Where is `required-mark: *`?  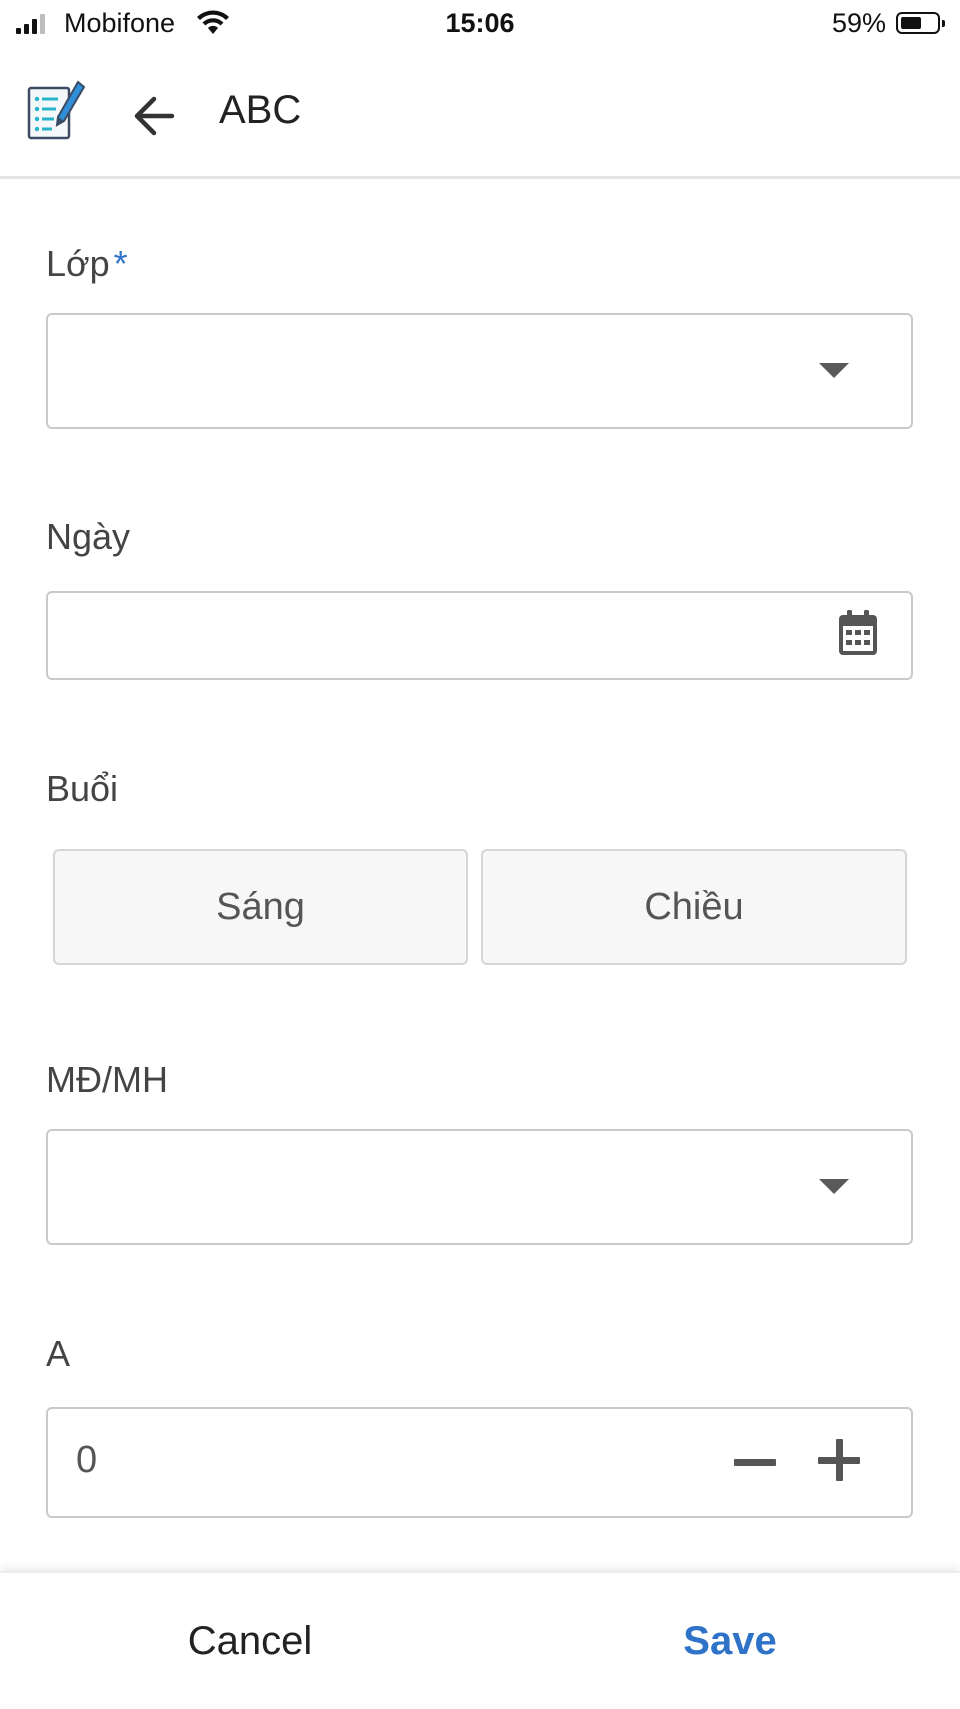
required-mark: * is located at coordinates (120, 263).